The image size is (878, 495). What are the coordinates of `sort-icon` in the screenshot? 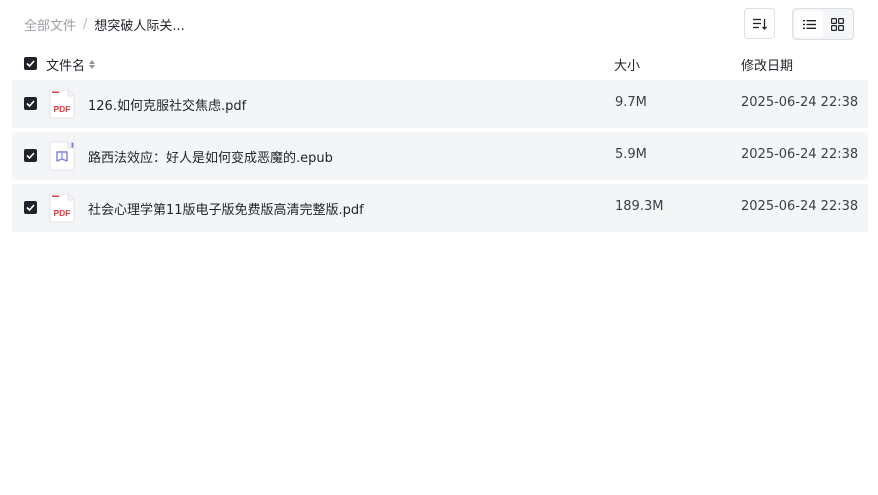 It's located at (759, 24).